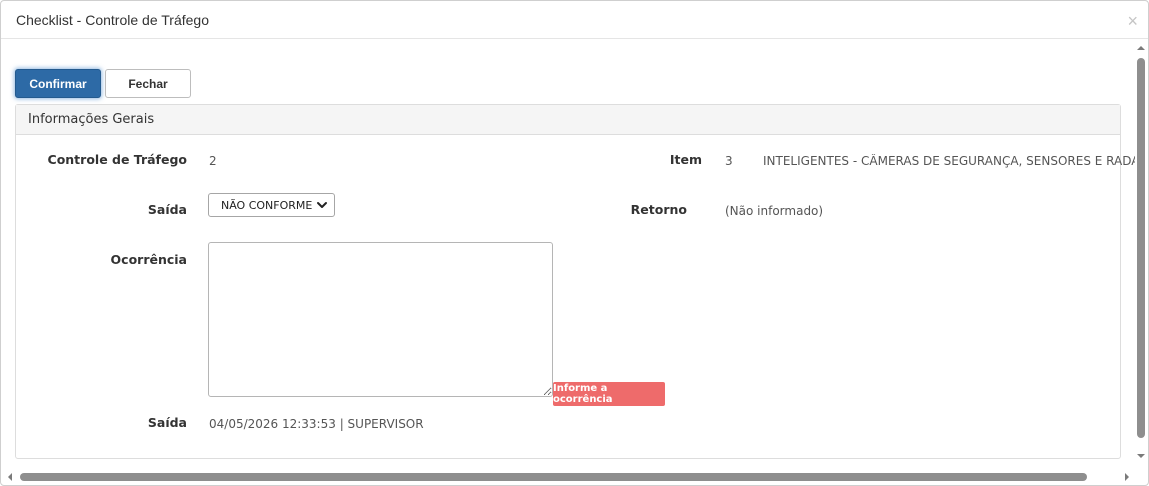 Image resolution: width=1149 pixels, height=486 pixels. What do you see at coordinates (380, 319) in the screenshot?
I see `ocorrencia-textarea` at bounding box center [380, 319].